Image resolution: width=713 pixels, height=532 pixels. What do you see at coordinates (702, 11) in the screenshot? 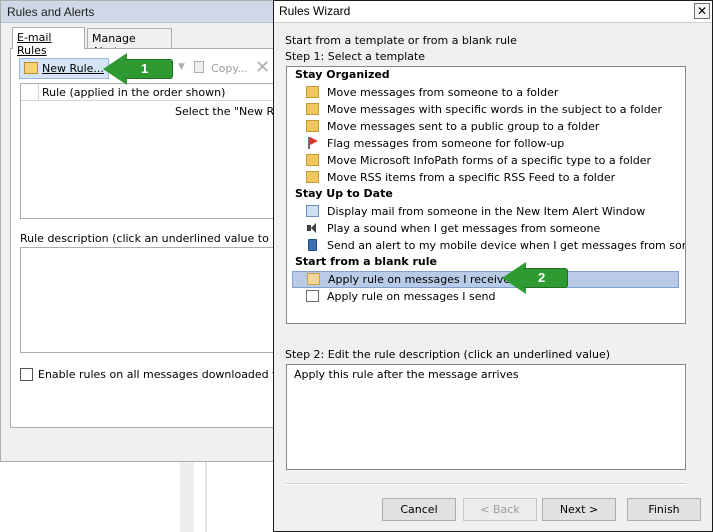
I see `close-icon: ✕` at bounding box center [702, 11].